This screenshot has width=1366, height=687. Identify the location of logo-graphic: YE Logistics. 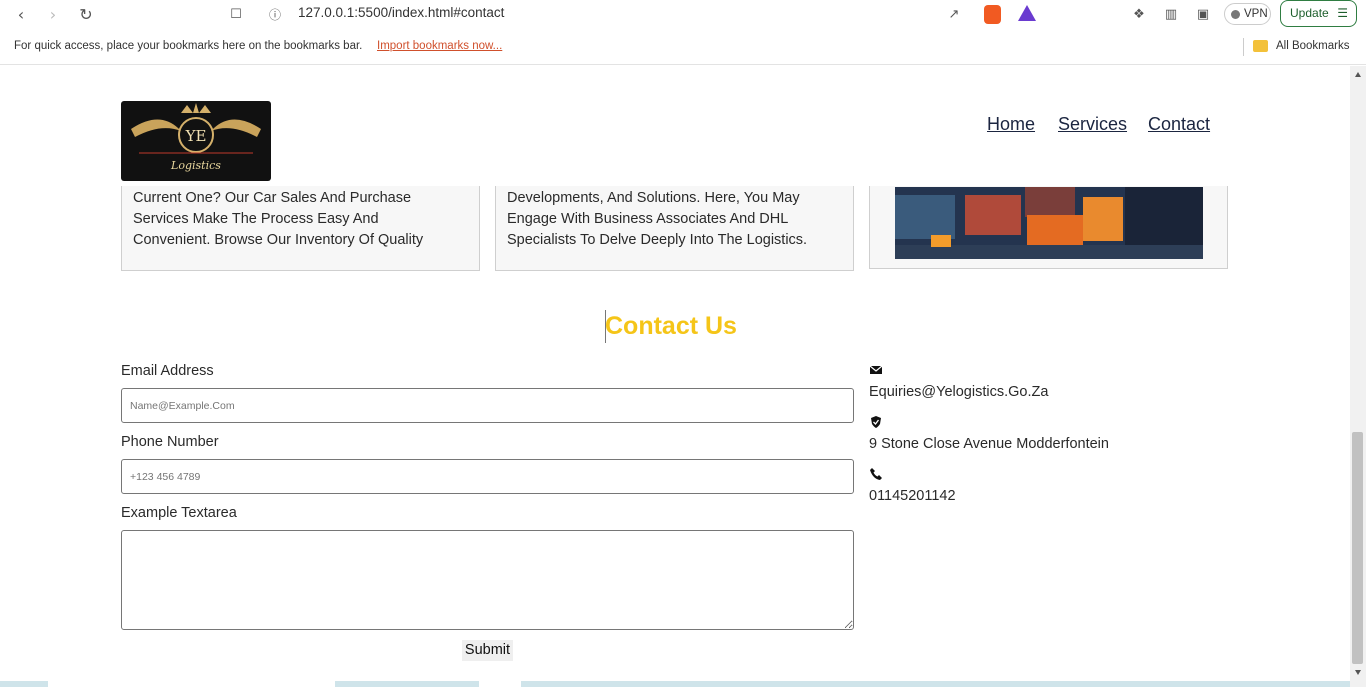
(196, 137).